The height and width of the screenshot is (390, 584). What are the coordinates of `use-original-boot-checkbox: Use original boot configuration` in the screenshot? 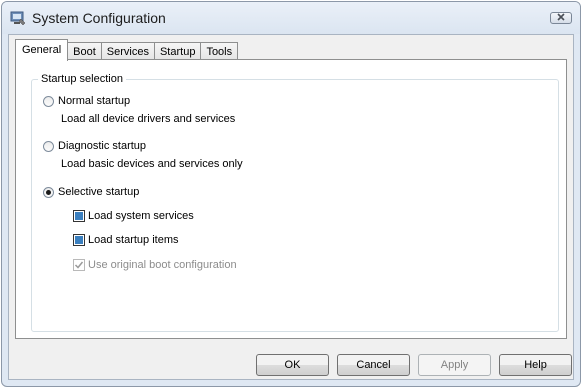 It's located at (155, 265).